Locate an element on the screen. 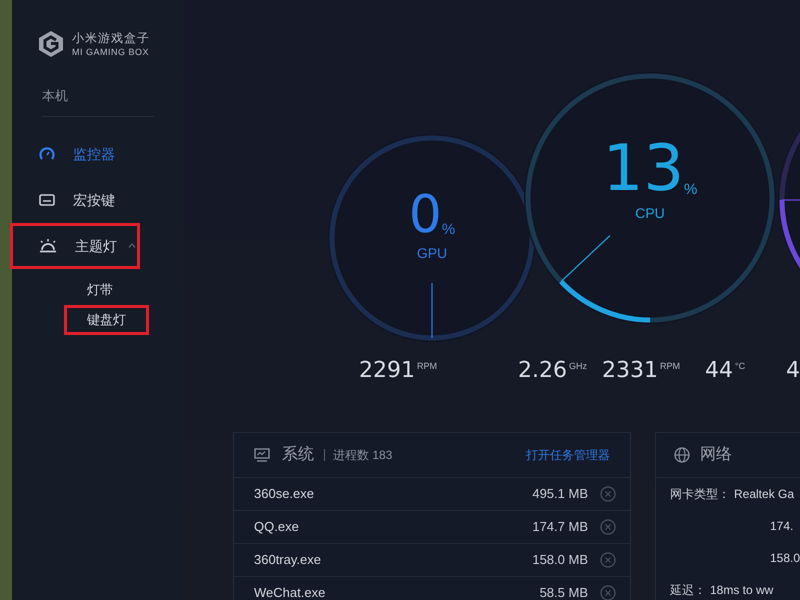 Image resolution: width=800 pixels, height=600 pixels. stat-value: 2331 is located at coordinates (630, 371).